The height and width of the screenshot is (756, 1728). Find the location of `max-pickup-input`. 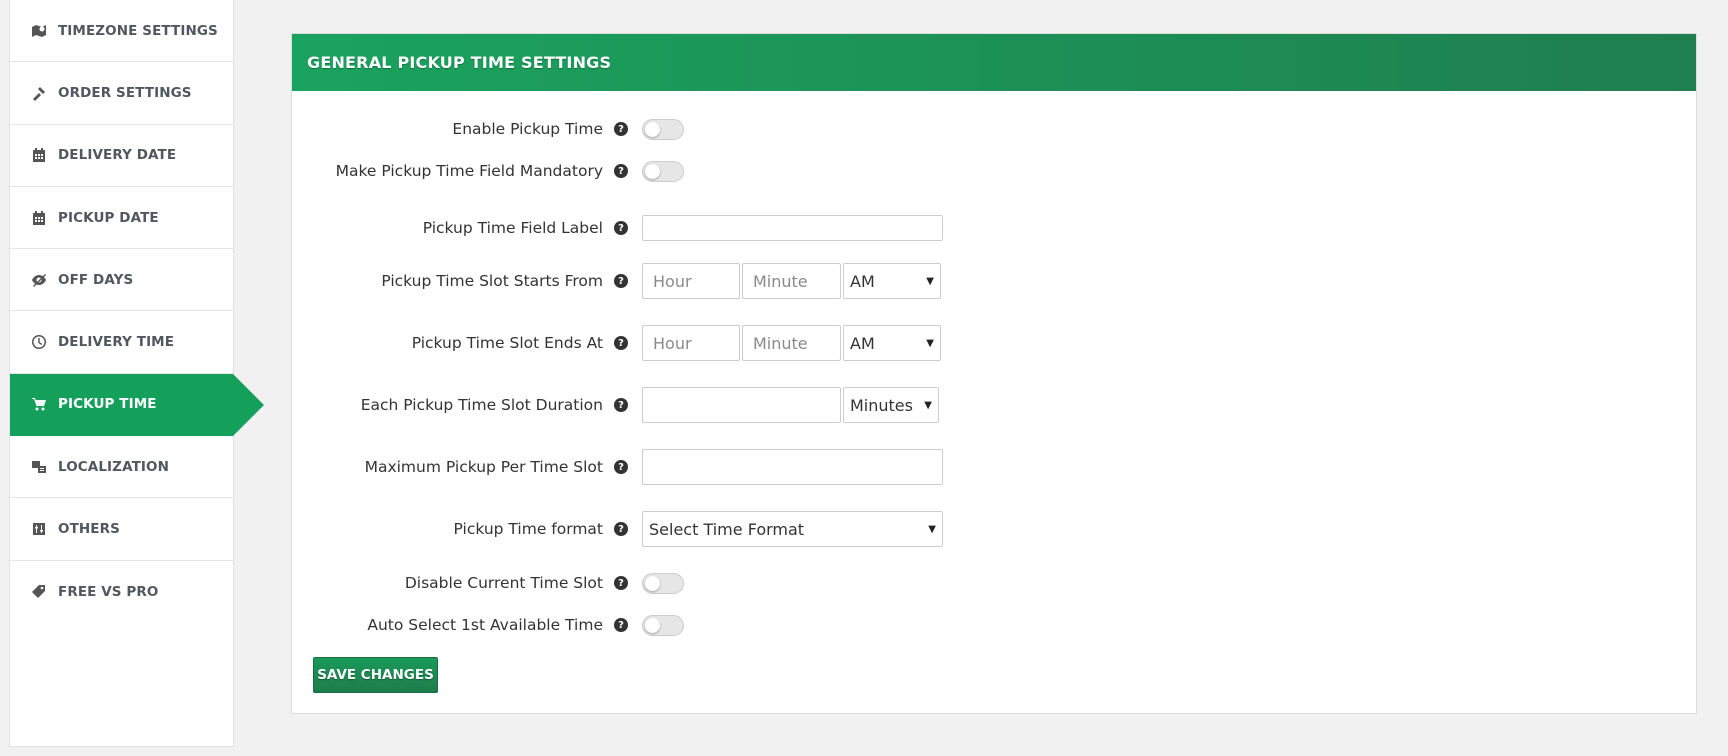

max-pickup-input is located at coordinates (792, 467).